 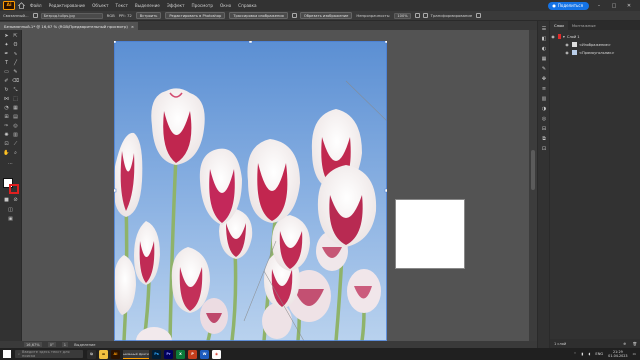 What do you see at coordinates (148, 15) in the screenshot?
I see `embed-button: Встроить` at bounding box center [148, 15].